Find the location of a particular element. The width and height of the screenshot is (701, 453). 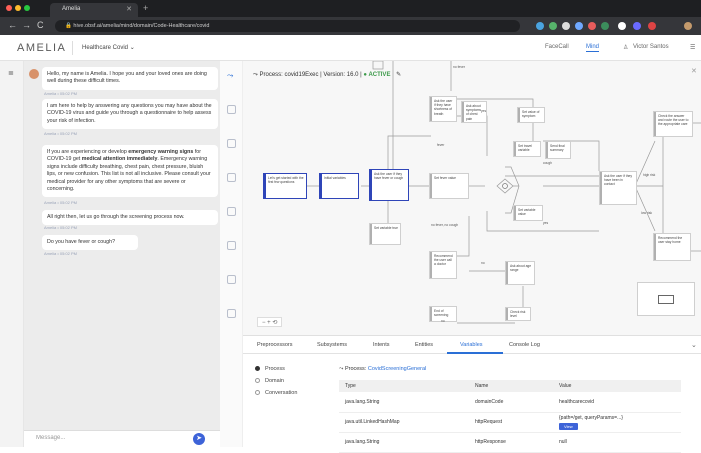

avatar is located at coordinates (34, 74).